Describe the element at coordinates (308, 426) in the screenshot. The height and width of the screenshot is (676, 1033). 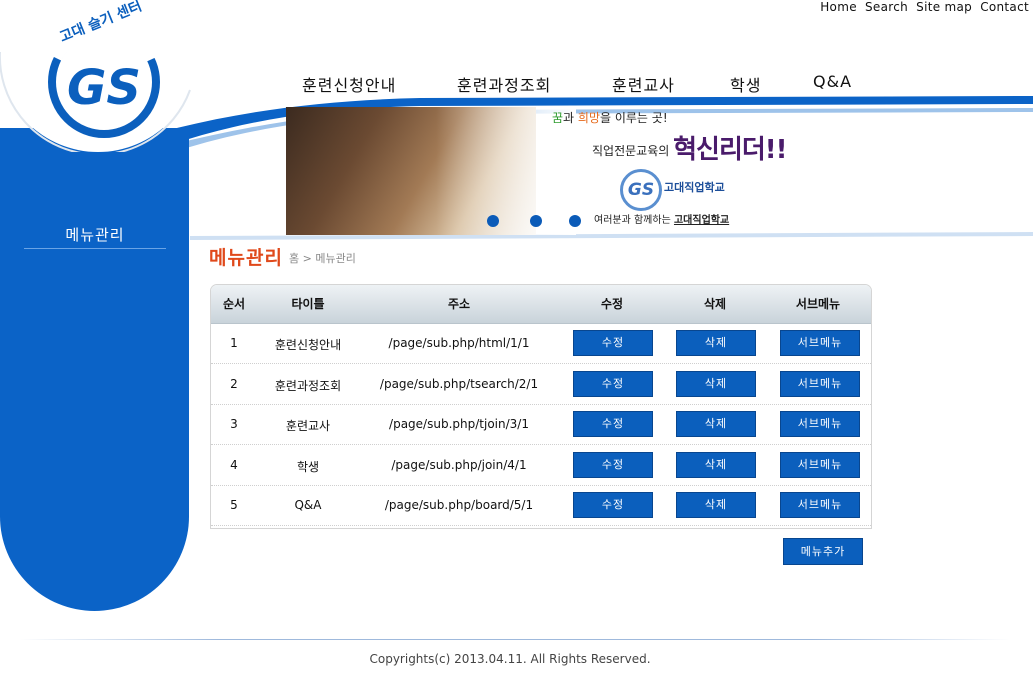
I see `cell-title: 훈련교사` at that location.